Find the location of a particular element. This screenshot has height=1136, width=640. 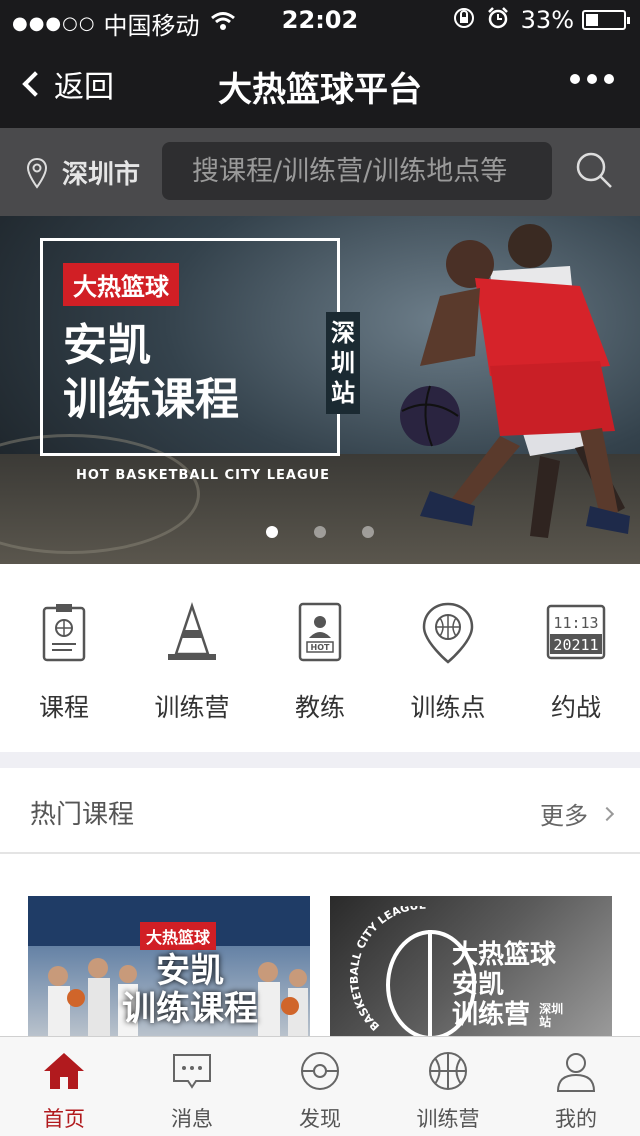

status-right: 33% is located at coordinates (541, 20).